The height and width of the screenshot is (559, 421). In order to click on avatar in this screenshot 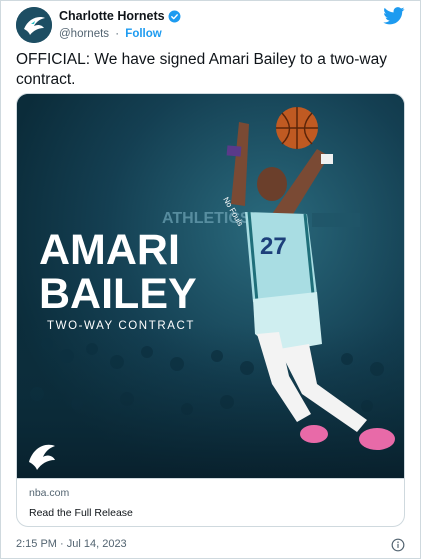, I will do `click(34, 25)`.